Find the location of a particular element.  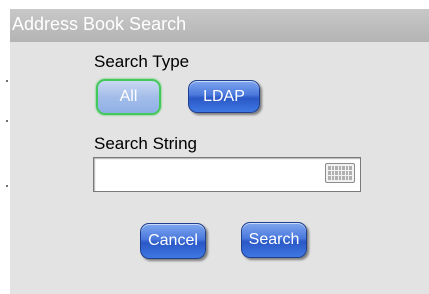

dialog-title-bar: Address Book Search is located at coordinates (219, 25).